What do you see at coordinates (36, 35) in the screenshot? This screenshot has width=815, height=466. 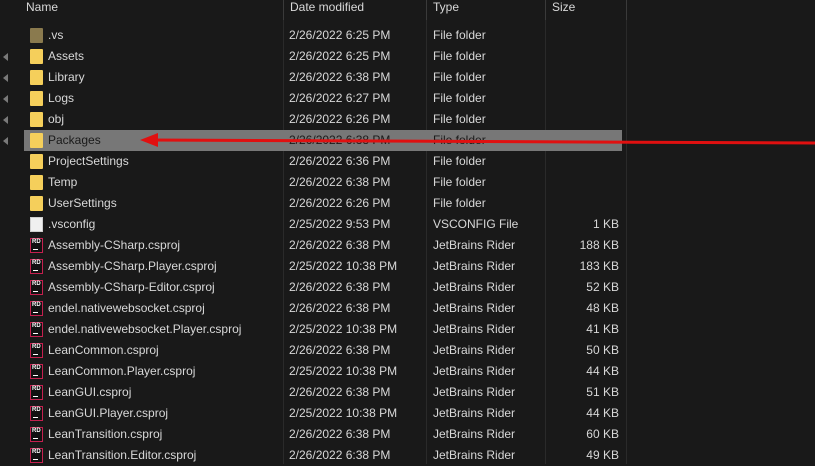 I see `folder-dark-icon` at bounding box center [36, 35].